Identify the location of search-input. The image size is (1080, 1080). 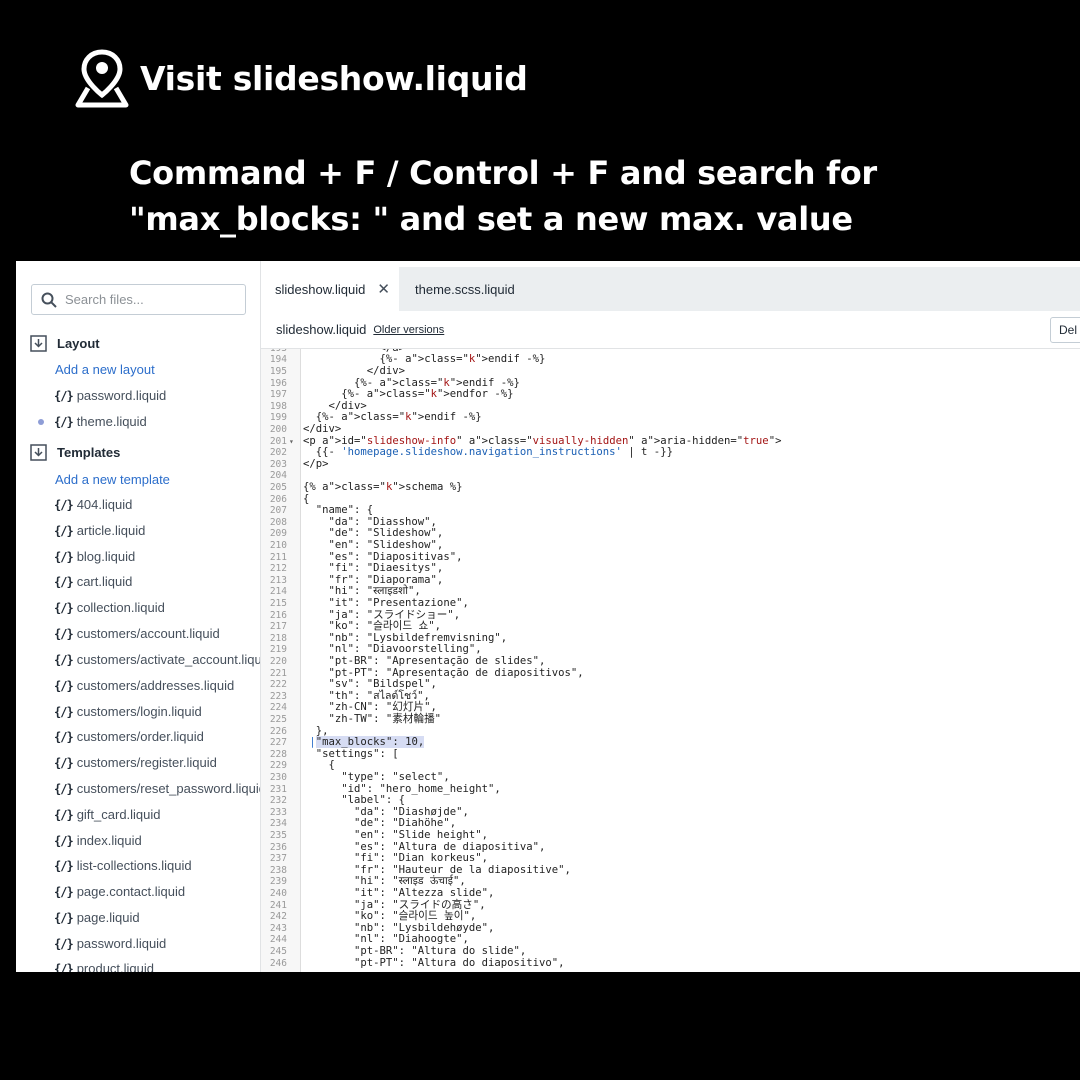
(145, 299).